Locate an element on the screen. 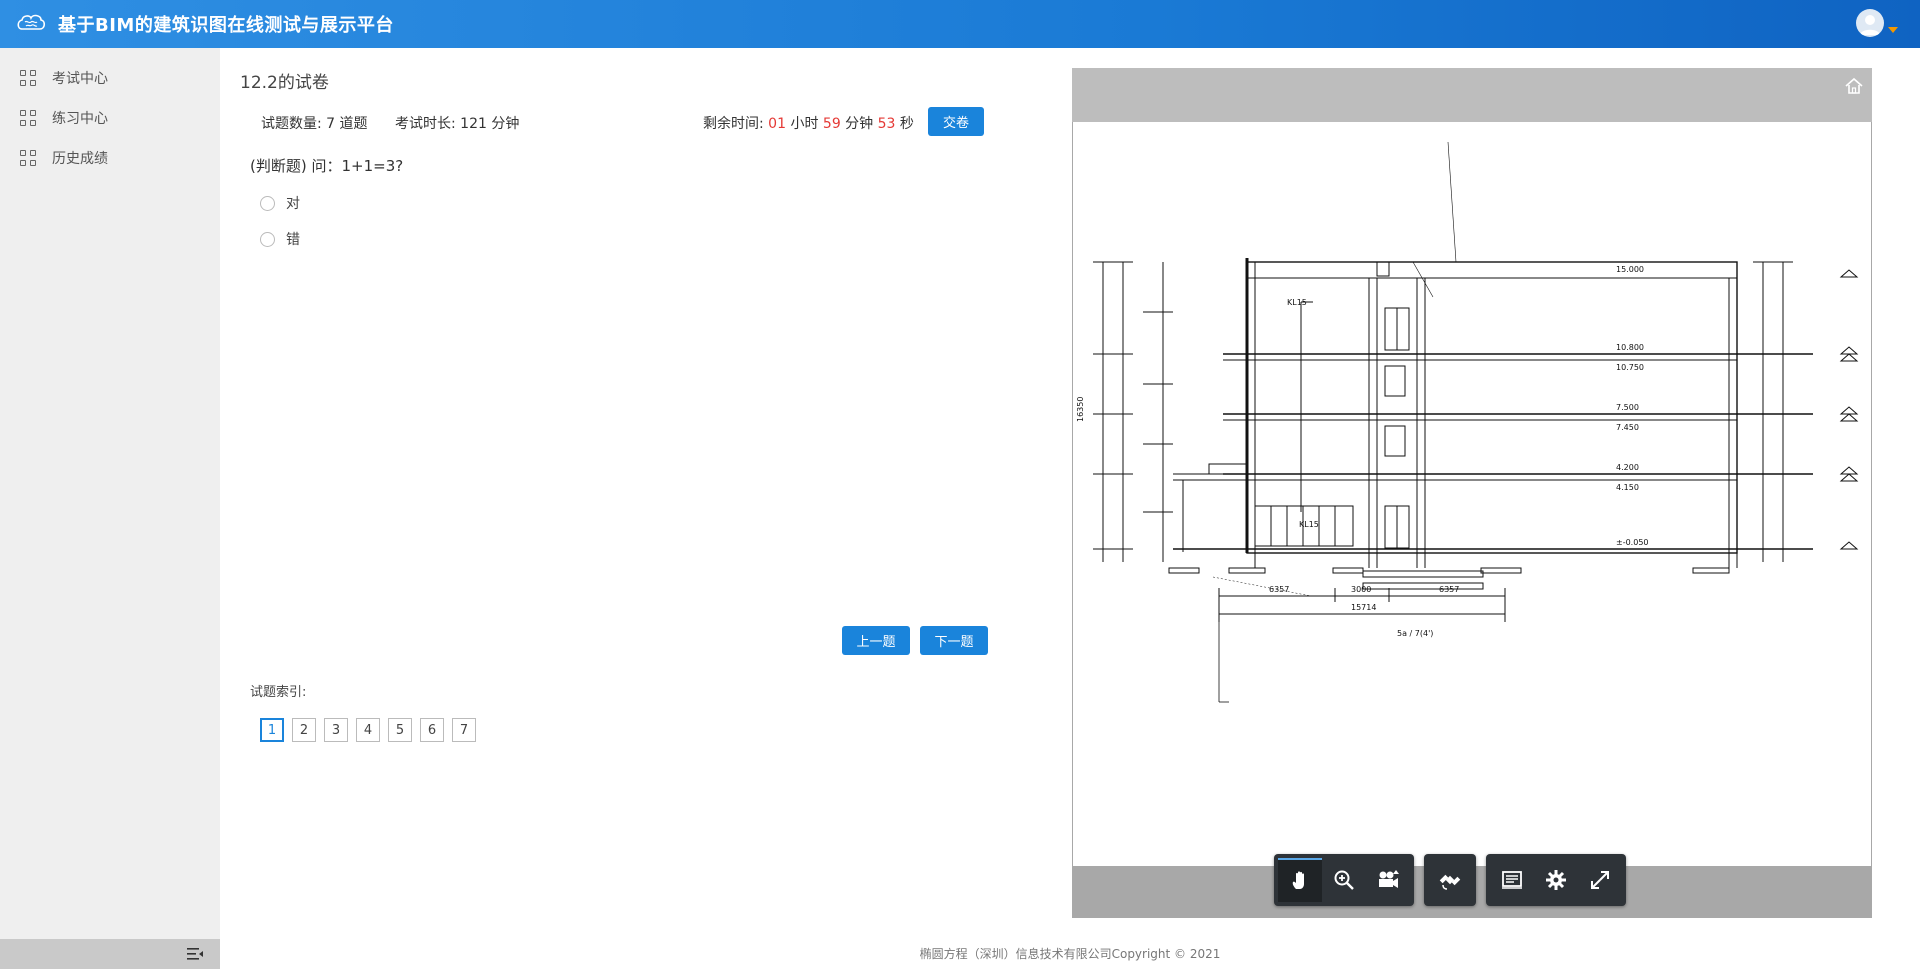 This screenshot has height=969, width=1920. countdown-hours: 01 is located at coordinates (777, 124).